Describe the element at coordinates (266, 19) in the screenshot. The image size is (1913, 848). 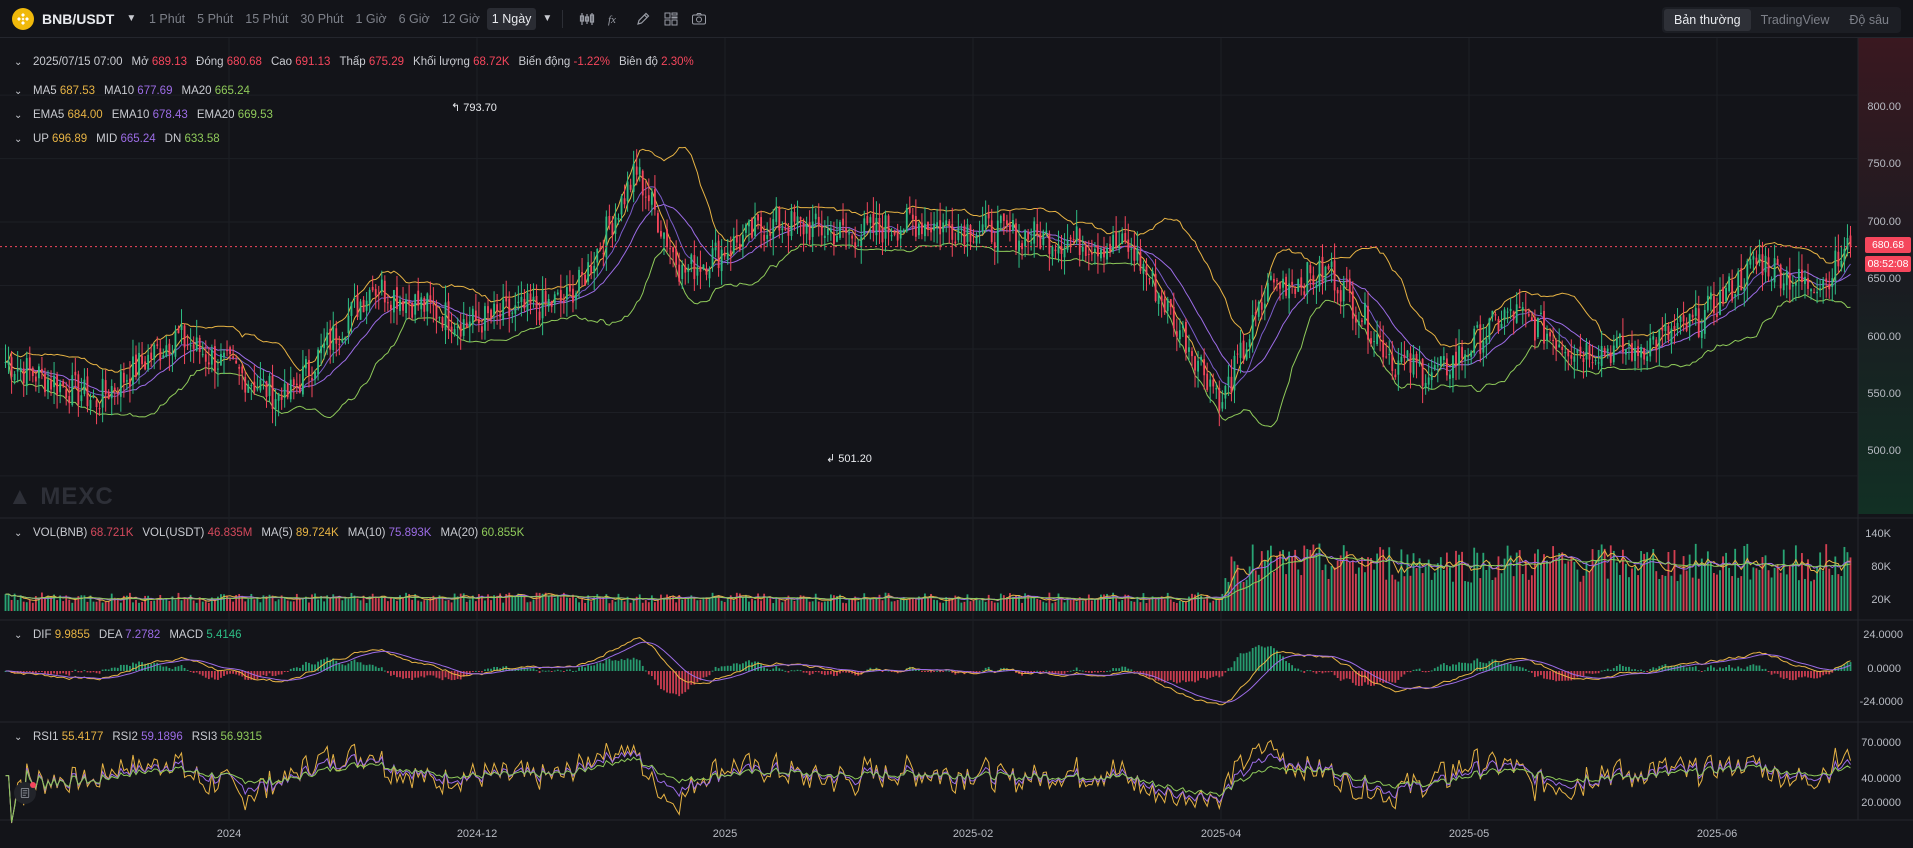
I see `interval-15m: 15 Phút` at that location.